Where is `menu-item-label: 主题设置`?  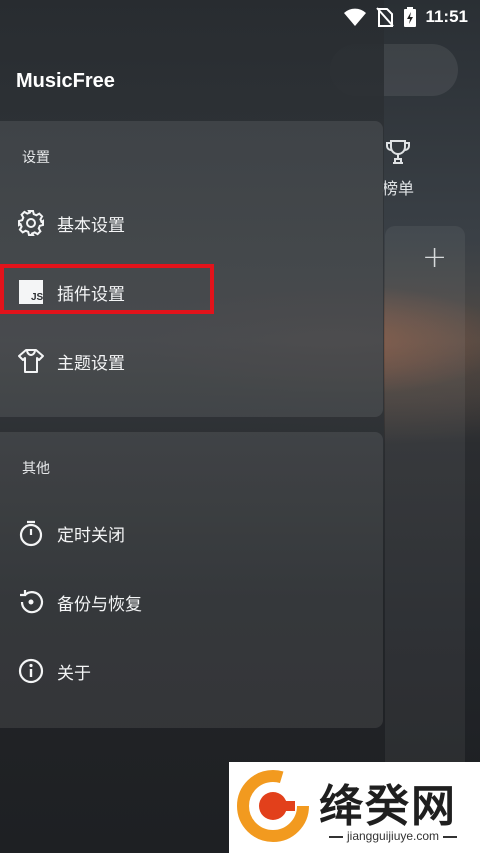
menu-item-label: 主题设置 is located at coordinates (91, 363).